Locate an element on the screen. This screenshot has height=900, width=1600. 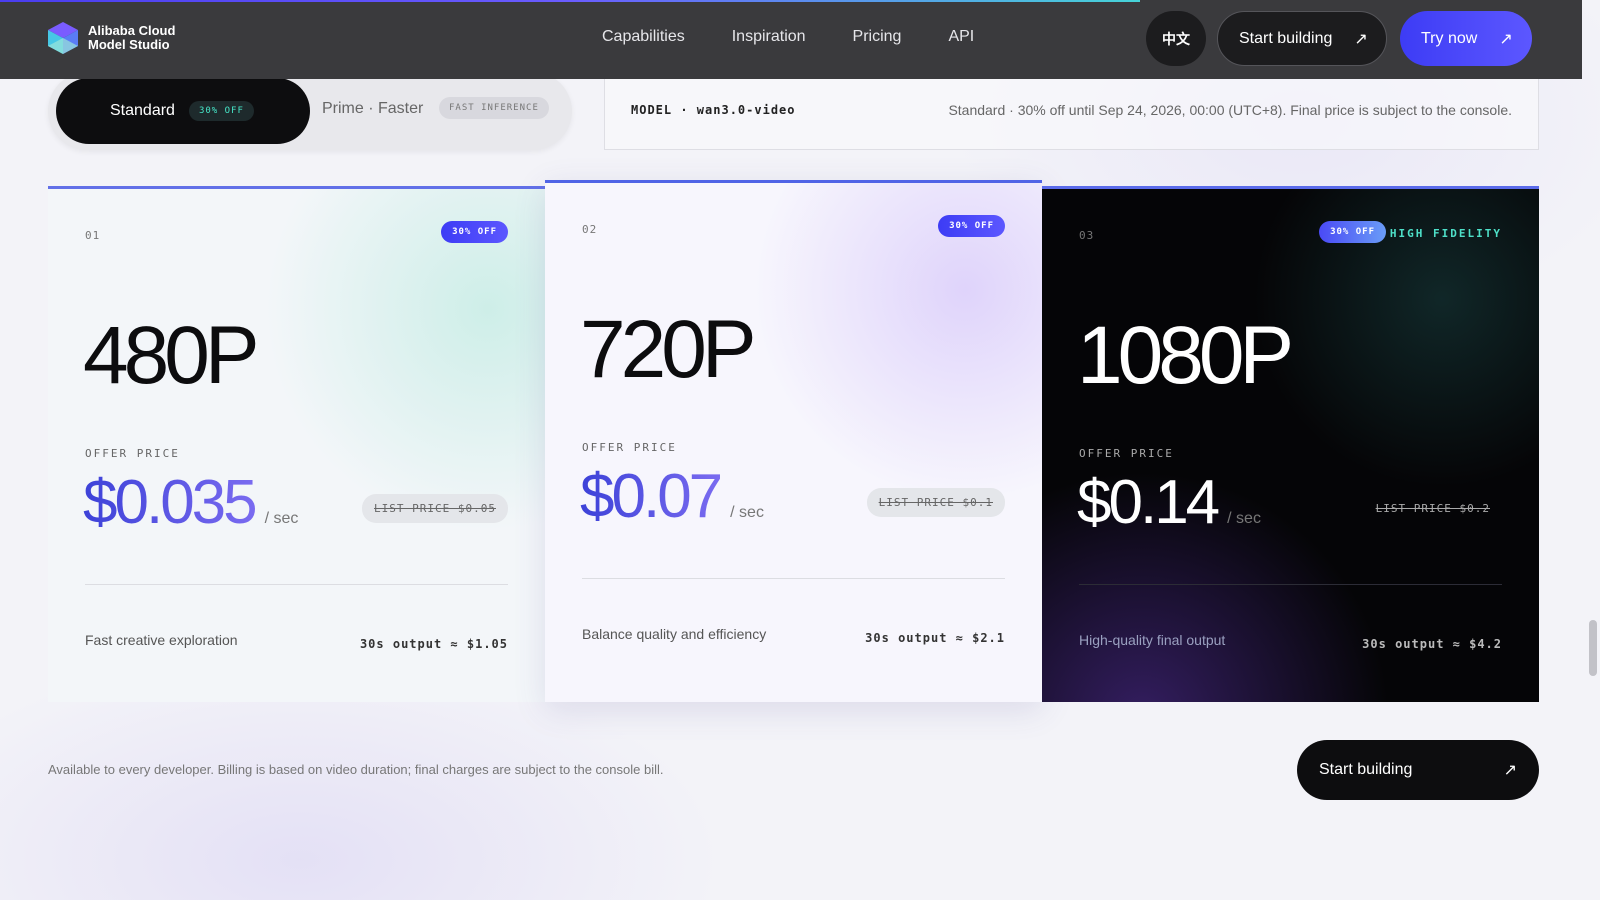
start-building-button: Start building ↗ is located at coordinates (1302, 38).